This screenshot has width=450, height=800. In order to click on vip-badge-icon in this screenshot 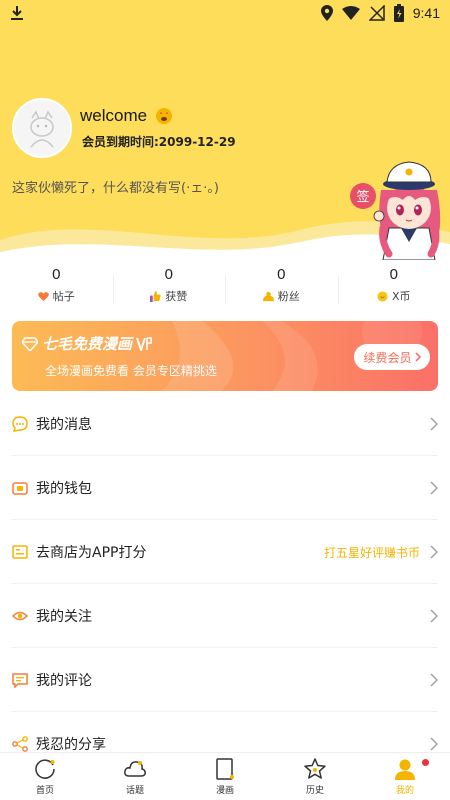, I will do `click(144, 343)`.